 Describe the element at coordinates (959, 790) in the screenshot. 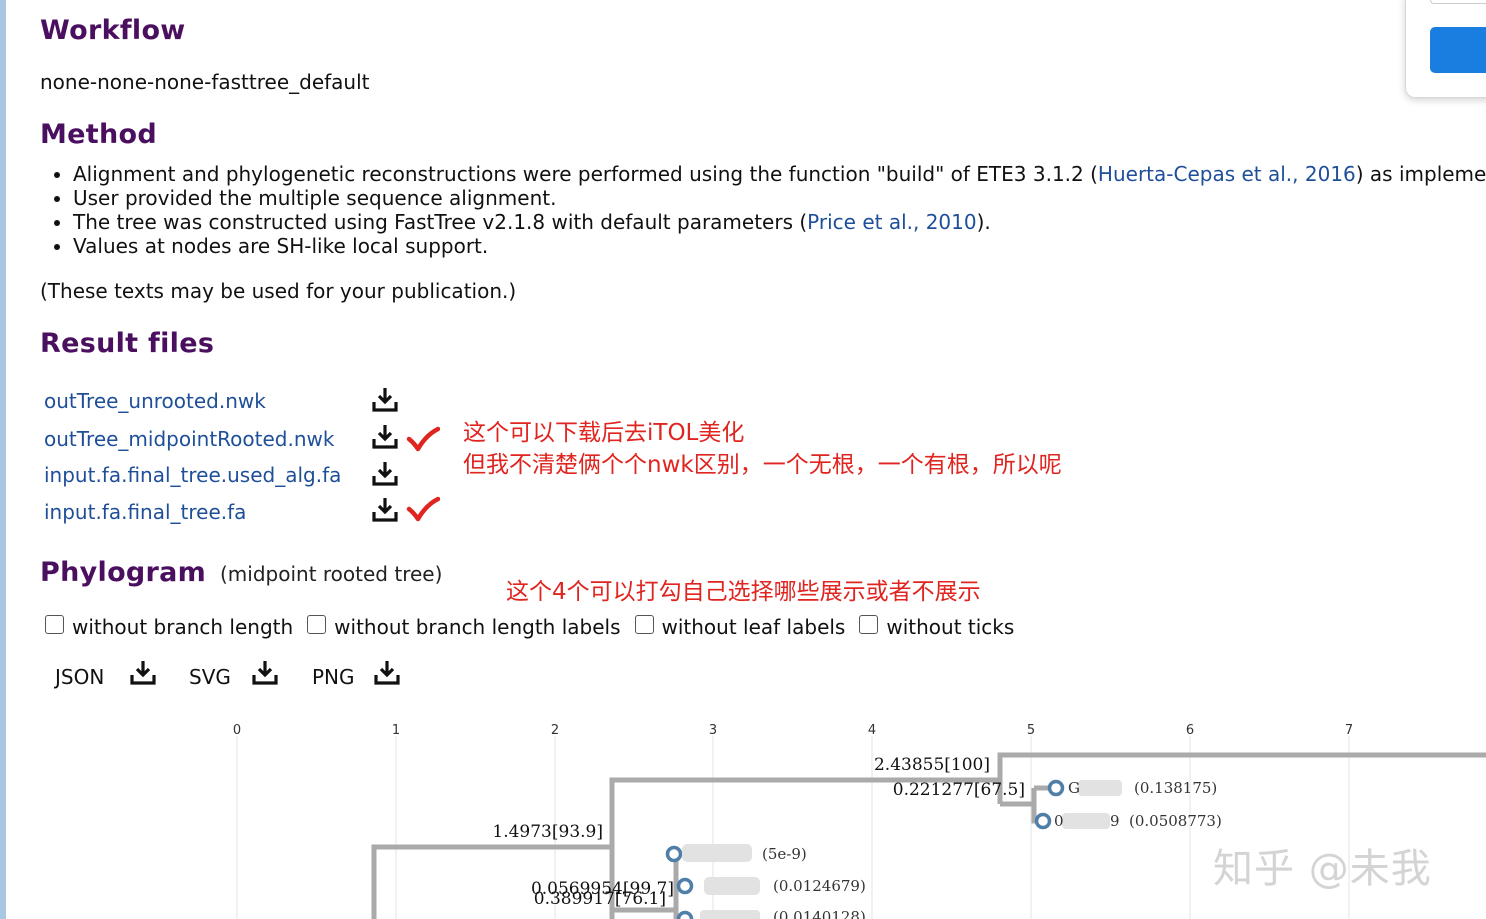

I see `branch-label: 0.221277[67.5]` at that location.